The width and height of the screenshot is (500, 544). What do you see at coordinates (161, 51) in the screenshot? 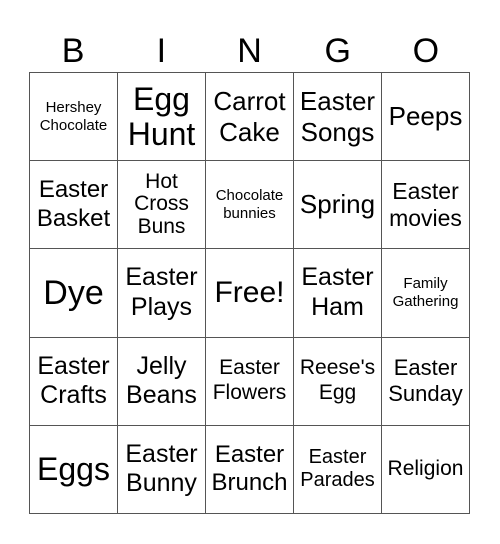
I see `header-letter-i: I` at bounding box center [161, 51].